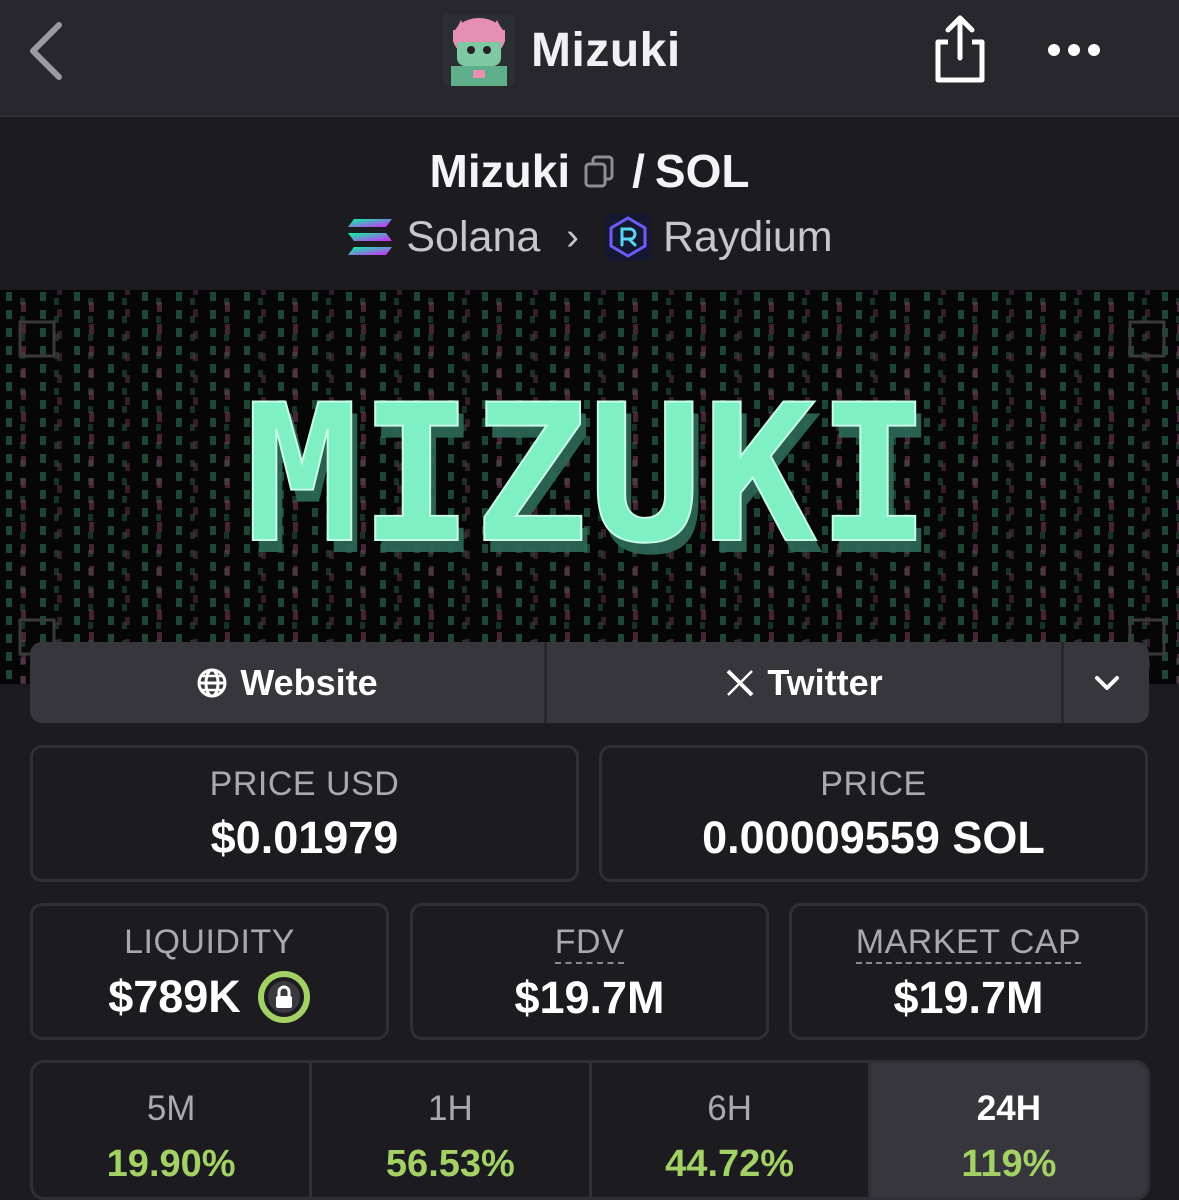 The image size is (1179, 1200). I want to click on nav-title: Mizuki, so click(606, 50).